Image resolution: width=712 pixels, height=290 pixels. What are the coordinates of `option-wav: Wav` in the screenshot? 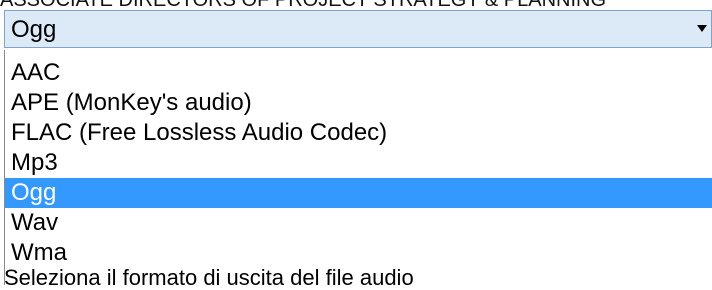 It's located at (358, 223).